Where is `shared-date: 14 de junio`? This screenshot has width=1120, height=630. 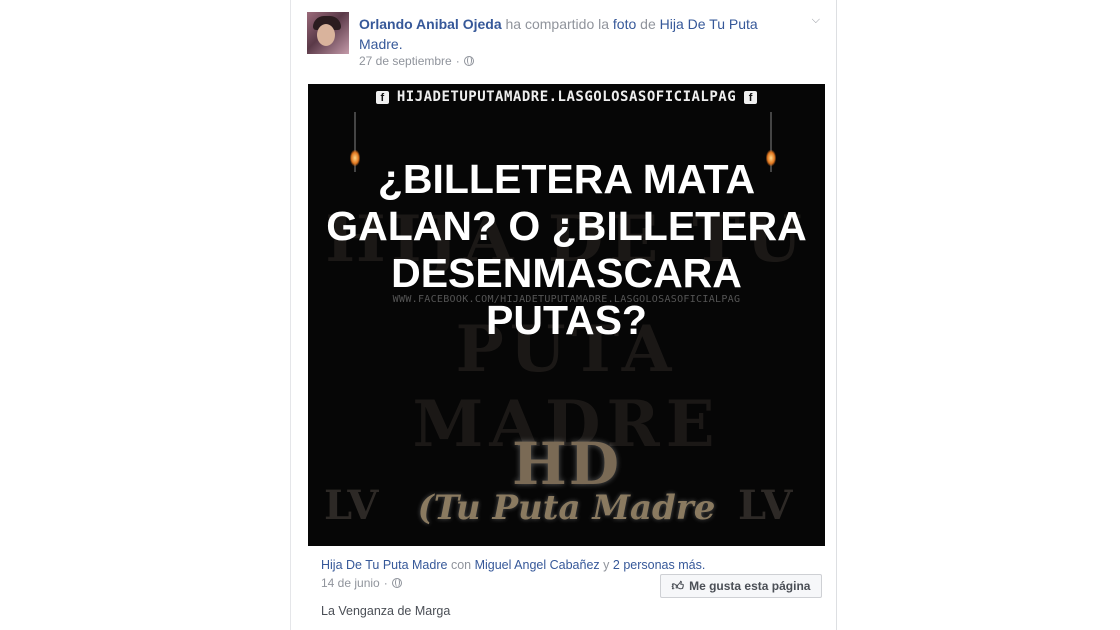 shared-date: 14 de junio is located at coordinates (350, 583).